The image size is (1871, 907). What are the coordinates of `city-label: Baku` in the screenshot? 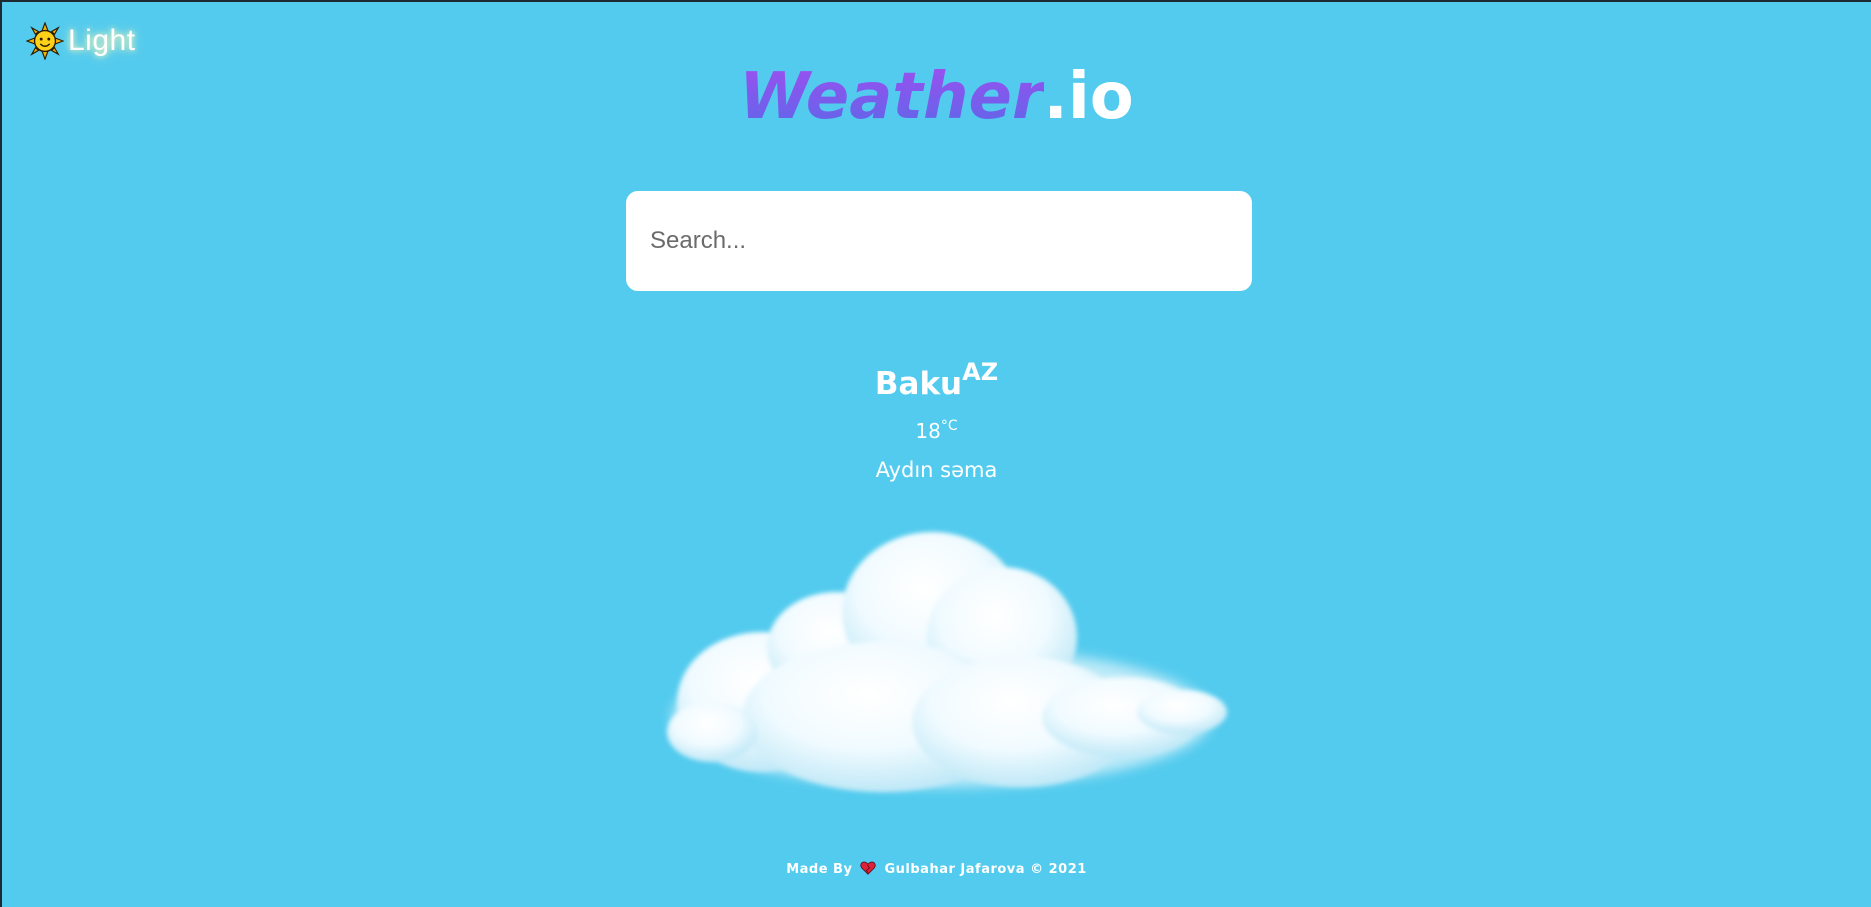 It's located at (918, 384).